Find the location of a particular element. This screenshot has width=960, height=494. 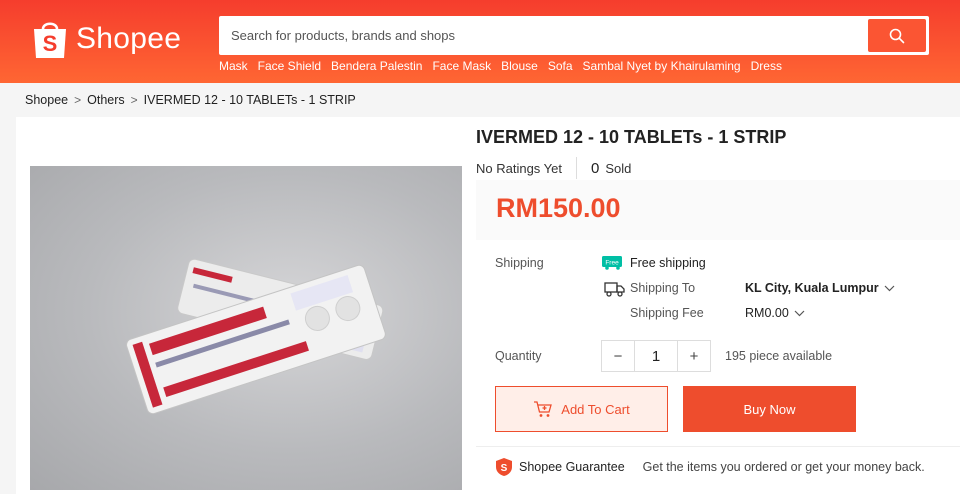

breadcrumb-home: Shopee is located at coordinates (46, 100).